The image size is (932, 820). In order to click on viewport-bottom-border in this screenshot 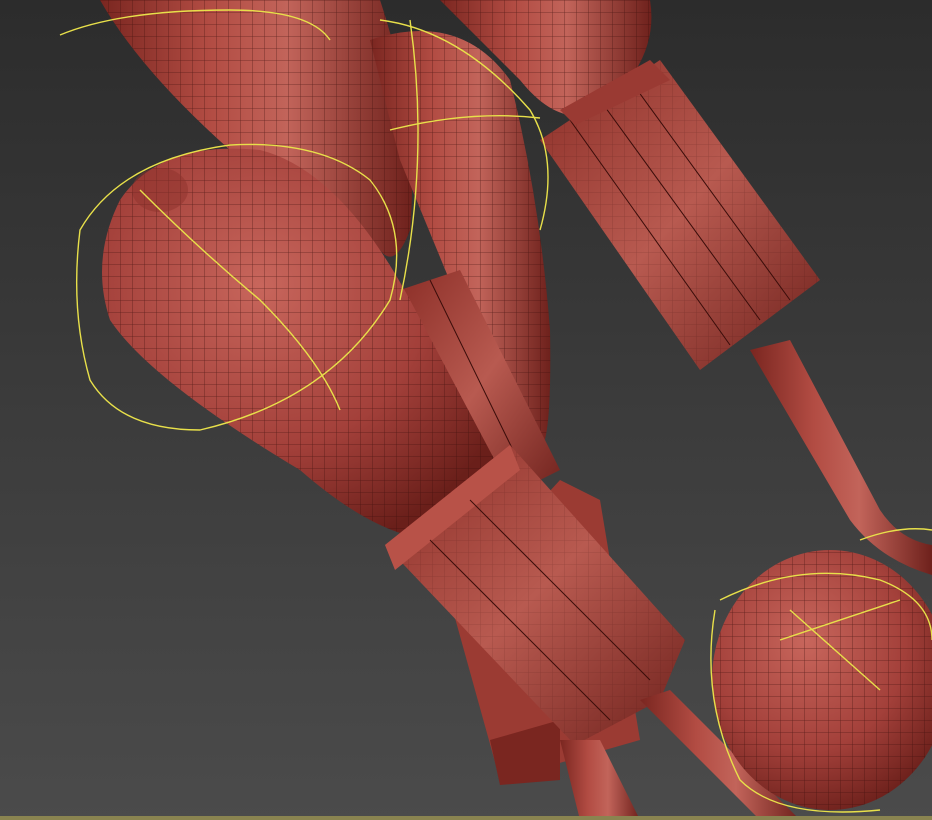, I will do `click(466, 818)`.